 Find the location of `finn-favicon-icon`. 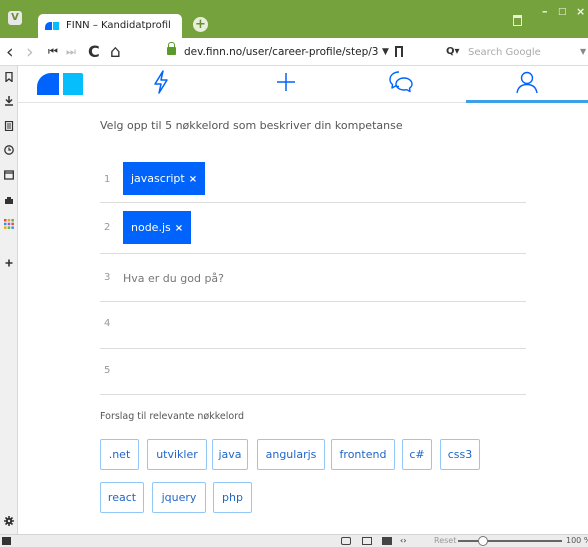

finn-favicon-icon is located at coordinates (52, 26).